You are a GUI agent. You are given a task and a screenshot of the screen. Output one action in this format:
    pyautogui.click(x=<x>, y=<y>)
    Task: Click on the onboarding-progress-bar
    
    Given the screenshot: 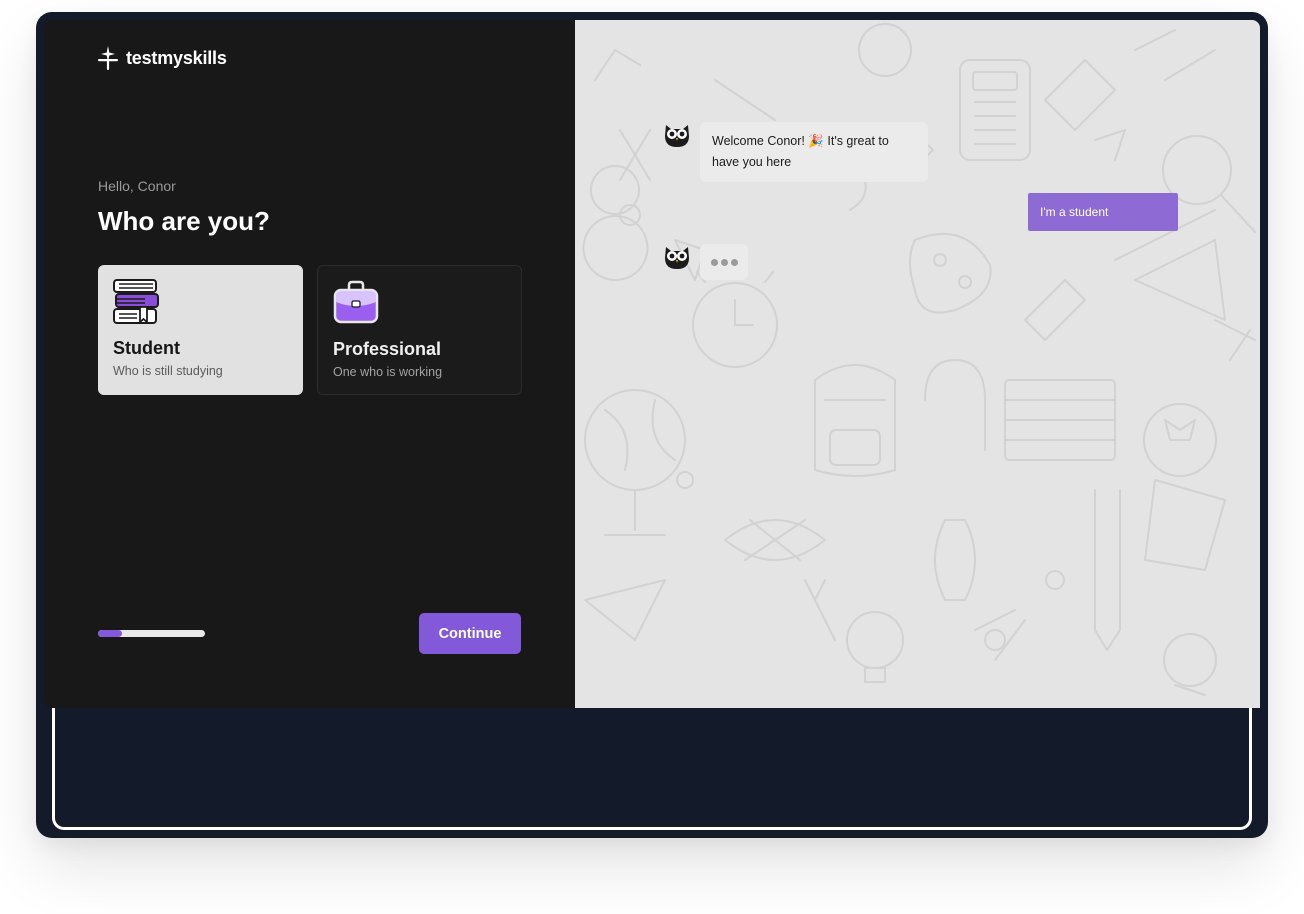 What is the action you would take?
    pyautogui.click(x=151, y=633)
    